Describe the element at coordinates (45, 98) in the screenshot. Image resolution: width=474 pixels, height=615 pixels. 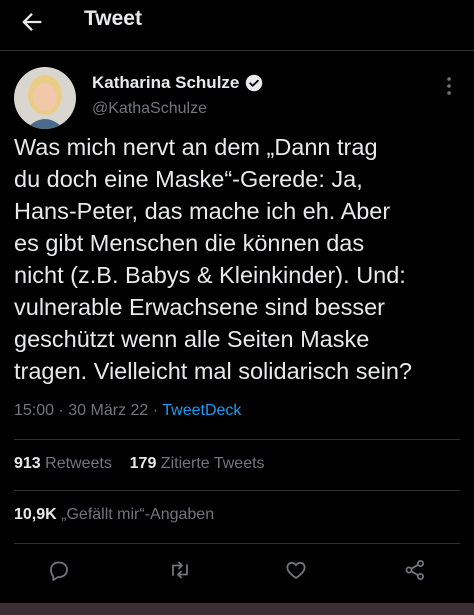
I see `avatar` at that location.